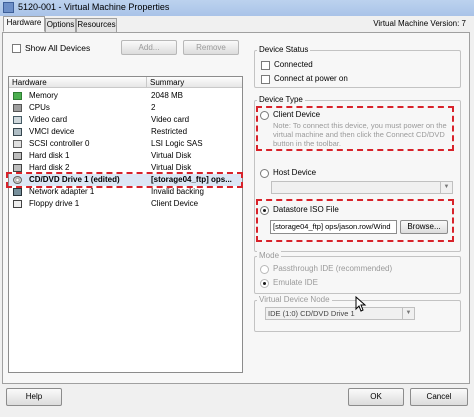  I want to click on emulate-ide-radio, so click(264, 283).